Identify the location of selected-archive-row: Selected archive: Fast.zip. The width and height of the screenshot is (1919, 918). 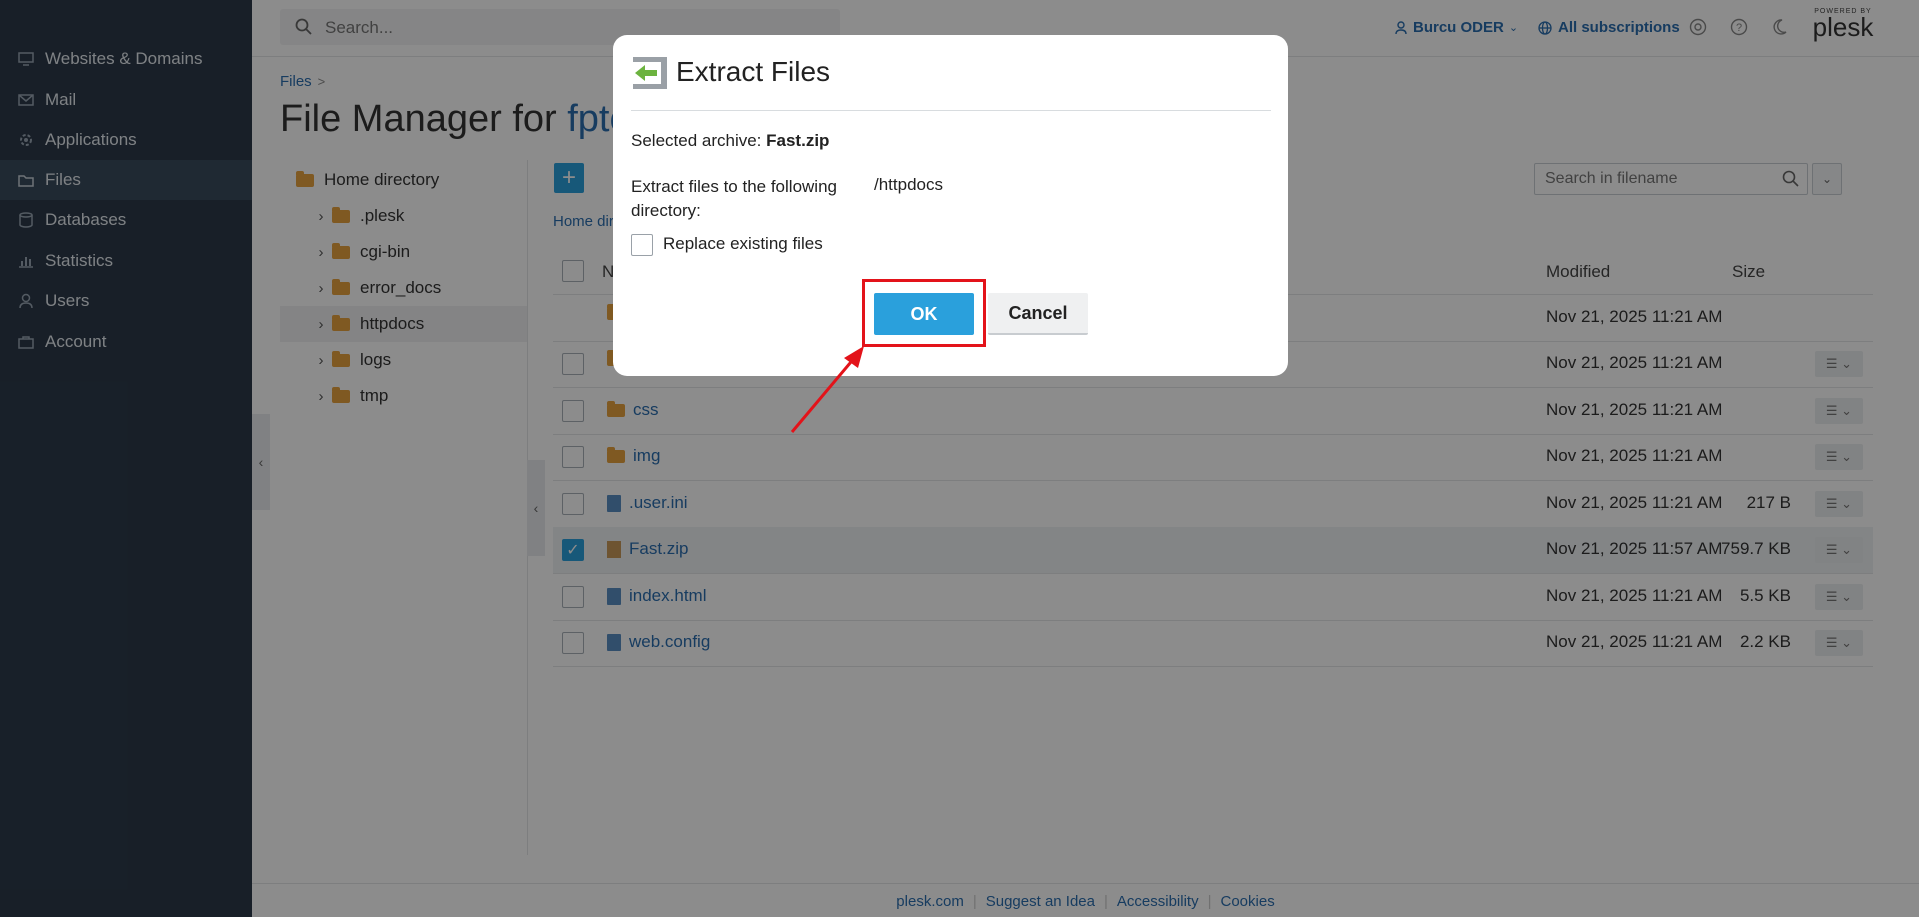
(730, 140).